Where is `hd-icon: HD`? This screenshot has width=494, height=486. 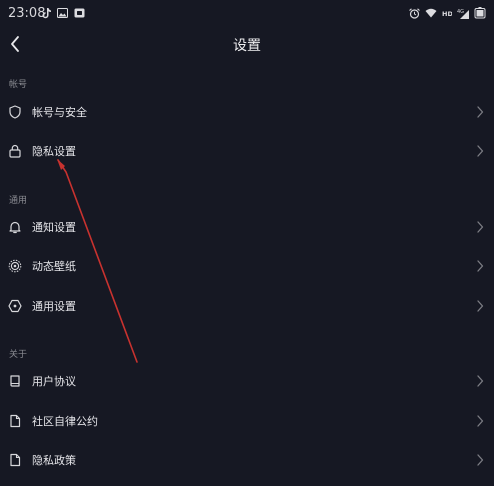
hd-icon: HD is located at coordinates (447, 13).